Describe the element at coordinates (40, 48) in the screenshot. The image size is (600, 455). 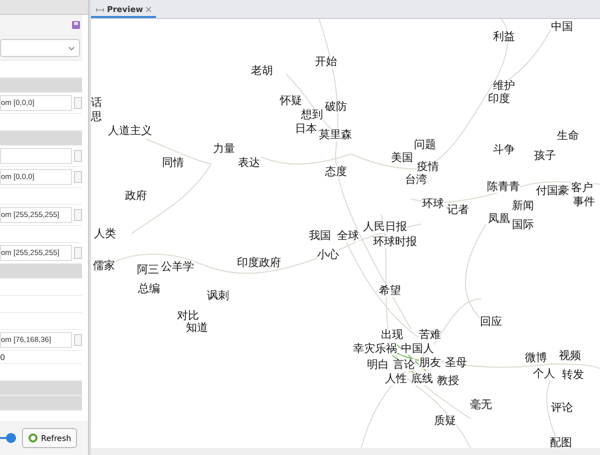
I see `preset-dropdown` at that location.